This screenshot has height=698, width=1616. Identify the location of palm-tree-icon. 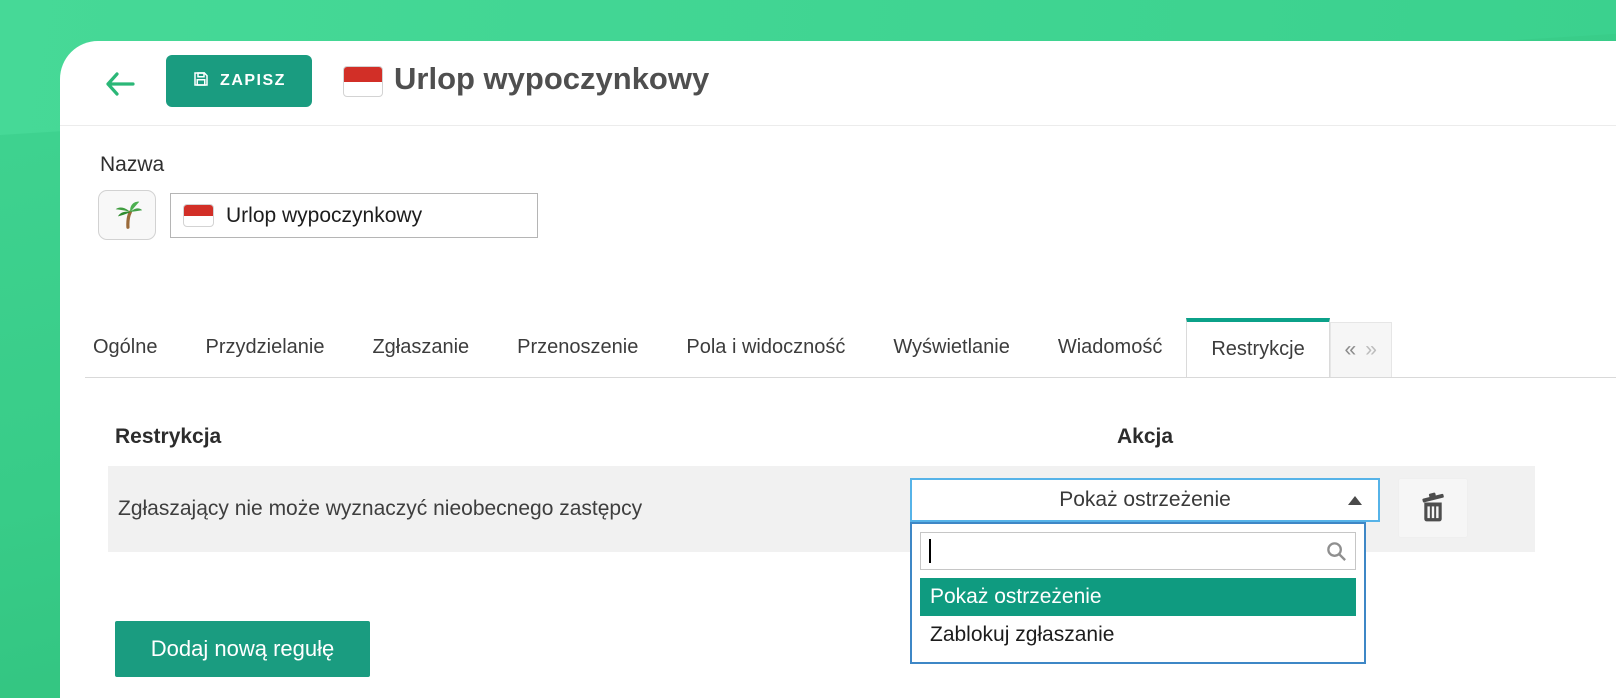
(127, 215).